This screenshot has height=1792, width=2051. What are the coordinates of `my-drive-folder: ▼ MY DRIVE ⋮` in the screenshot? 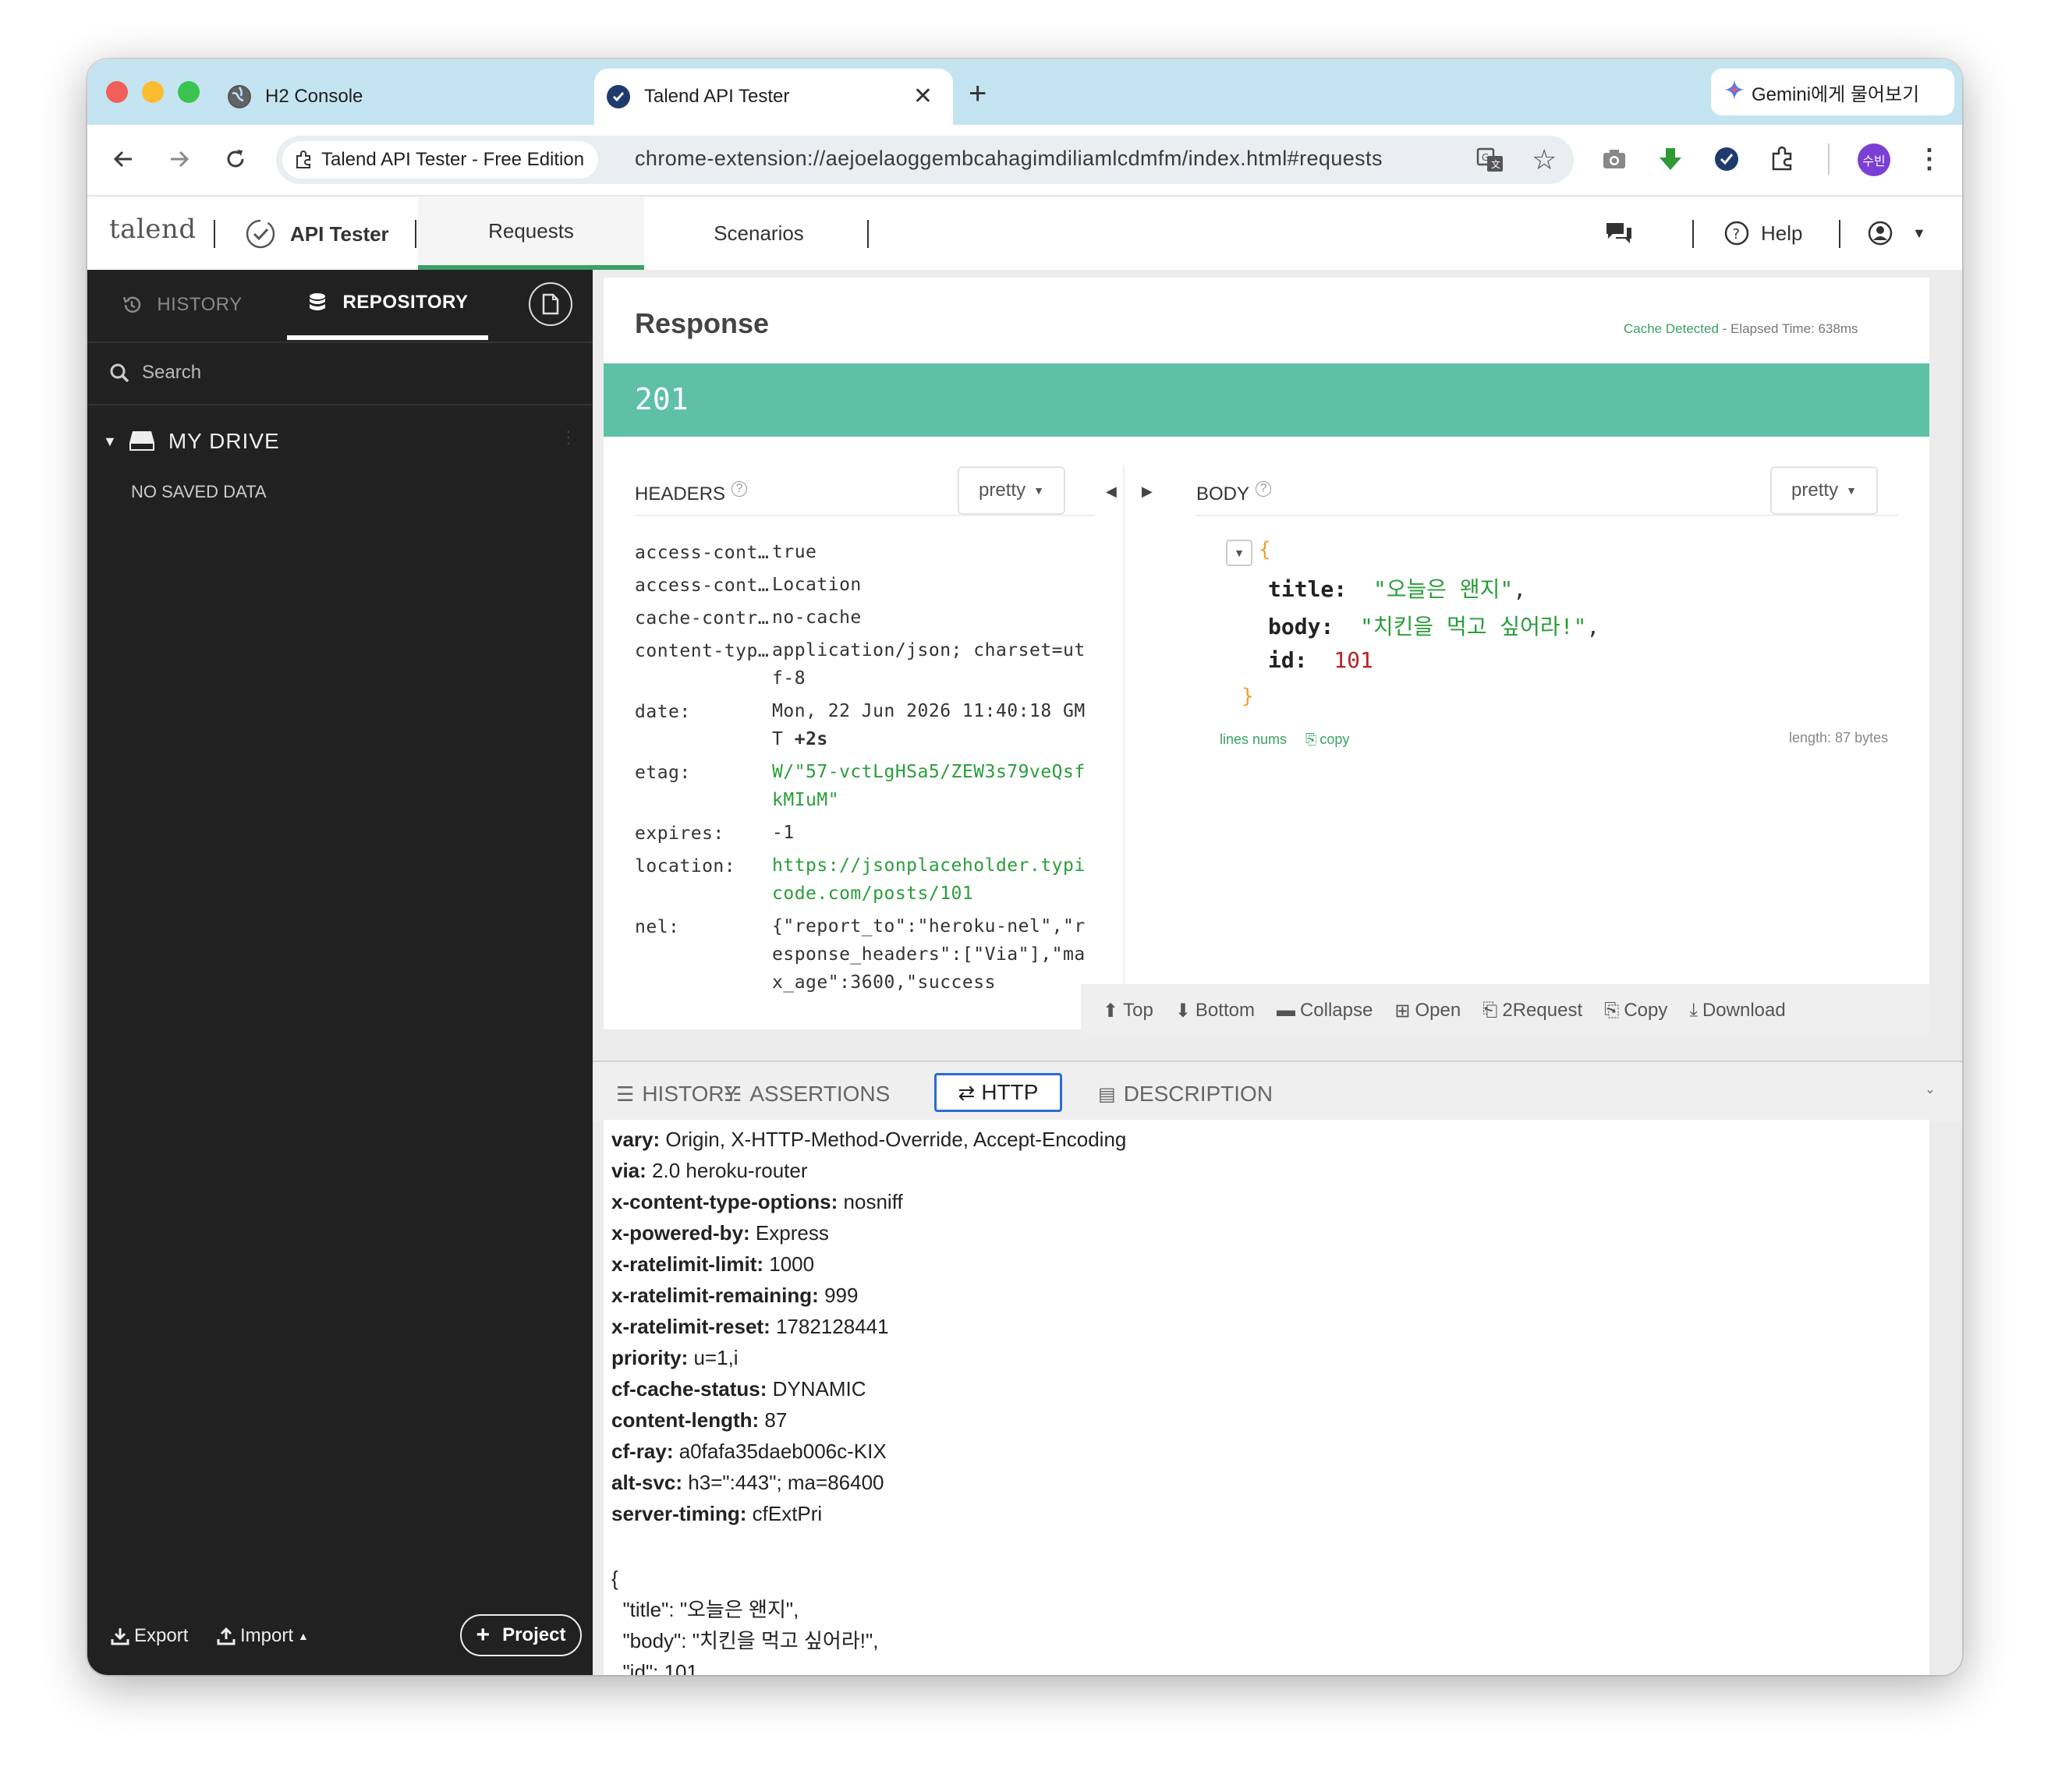 It's located at (340, 441).